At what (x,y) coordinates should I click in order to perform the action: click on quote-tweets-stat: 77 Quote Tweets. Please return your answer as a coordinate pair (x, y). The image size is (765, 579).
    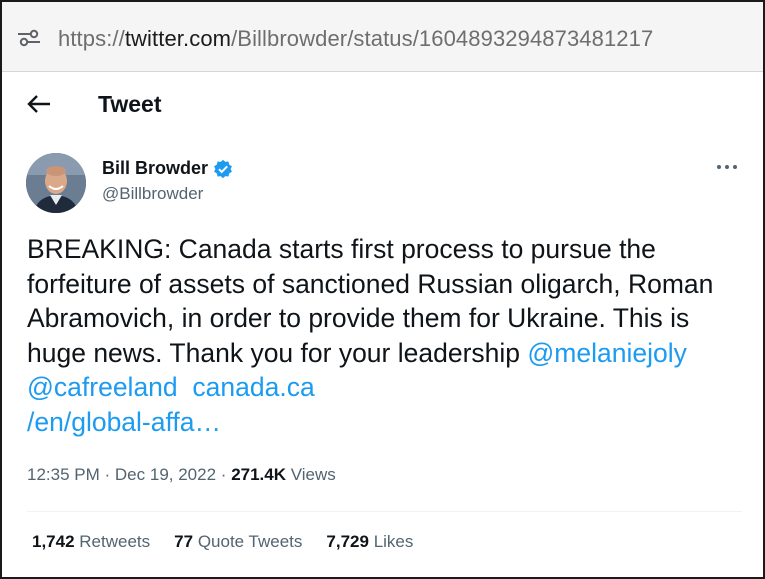
    Looking at the image, I should click on (238, 542).